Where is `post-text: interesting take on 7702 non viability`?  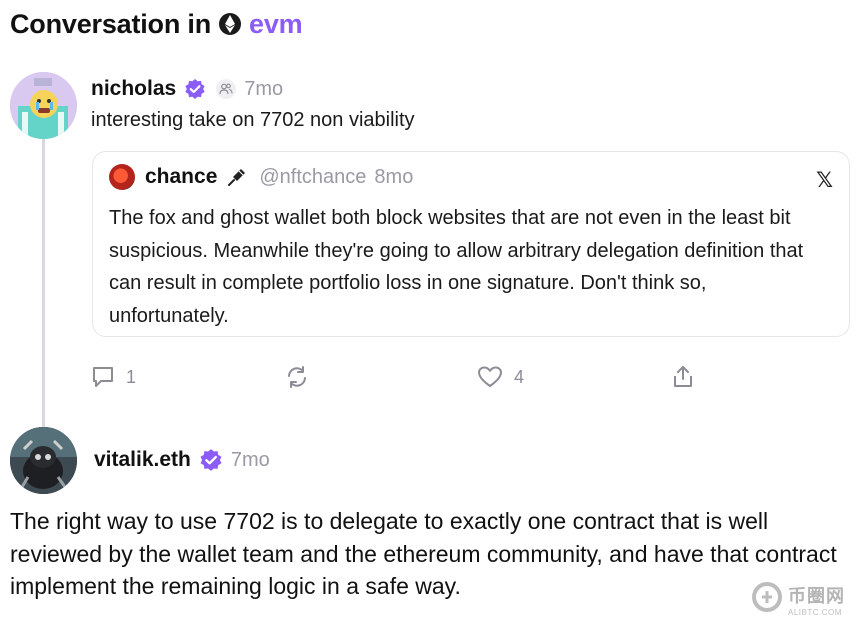
post-text: interesting take on 7702 non viability is located at coordinates (253, 120).